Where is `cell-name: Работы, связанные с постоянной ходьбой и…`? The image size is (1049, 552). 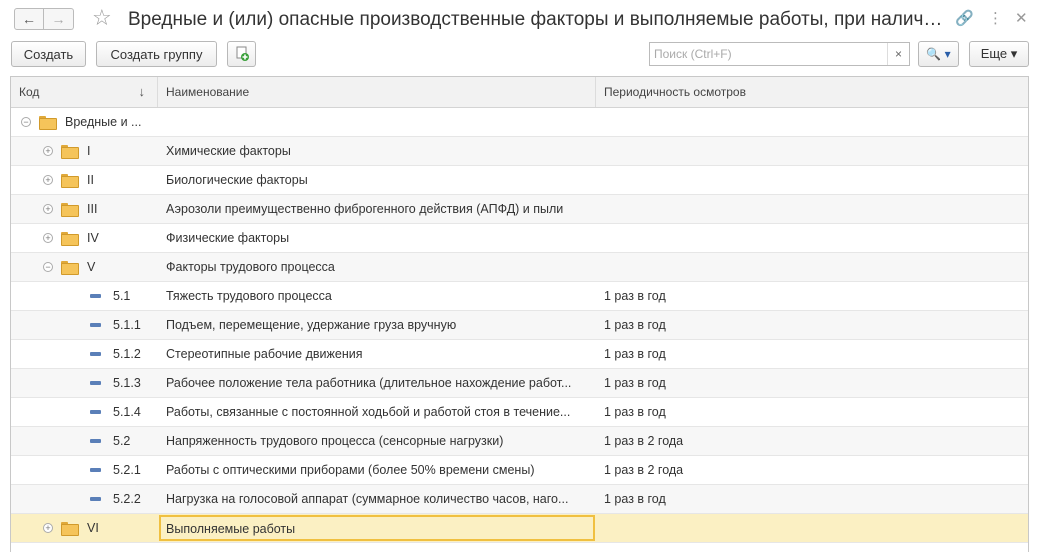 cell-name: Работы, связанные с постоянной ходьбой и… is located at coordinates (368, 412).